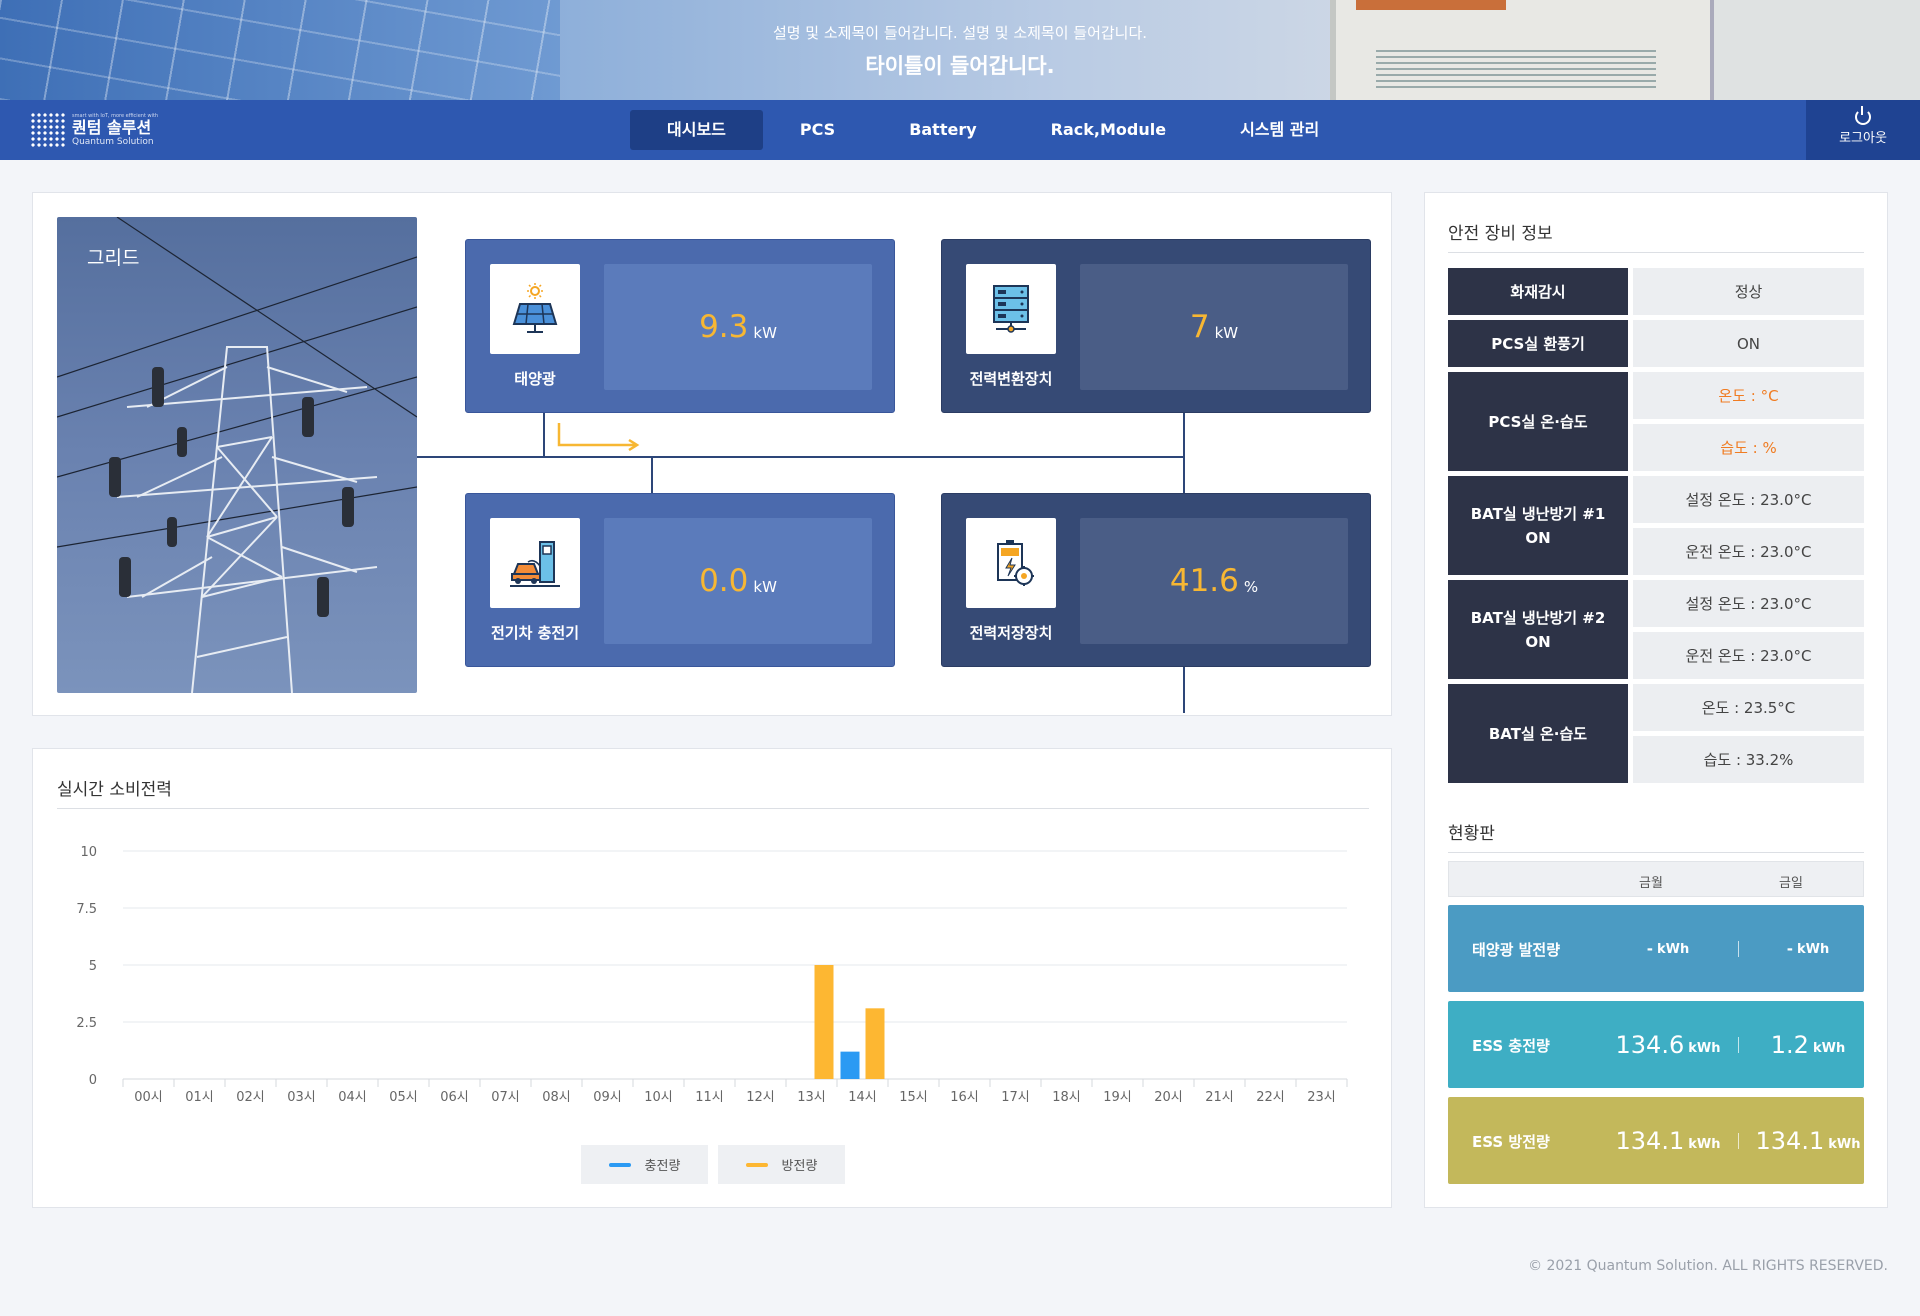 This screenshot has height=1316, width=1920. What do you see at coordinates (1168, 1097) in the screenshot?
I see `x-tick-label: 20시` at bounding box center [1168, 1097].